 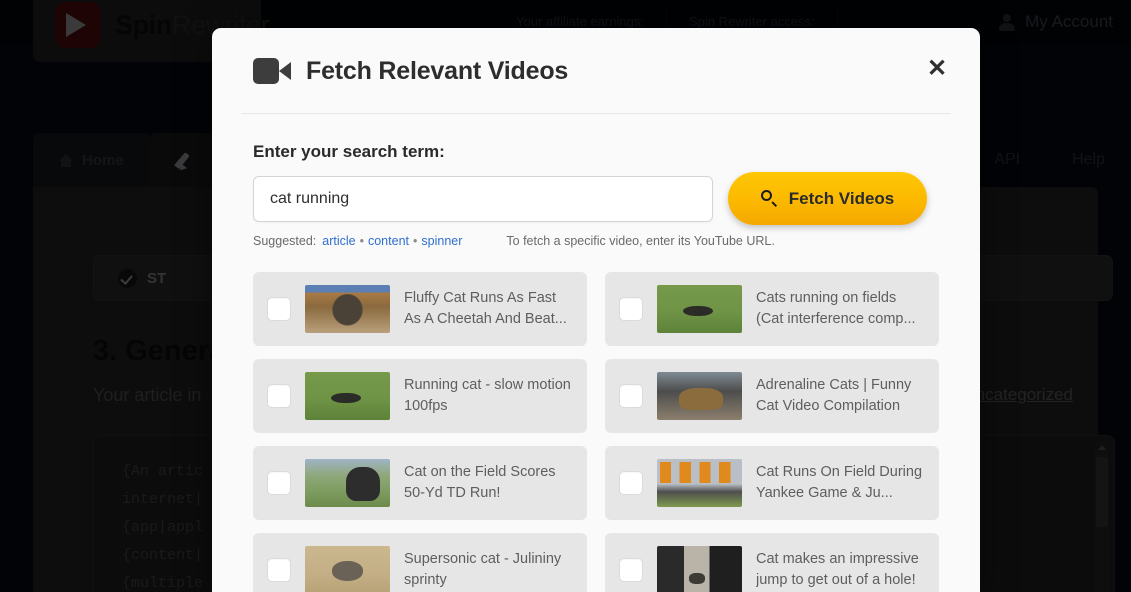 I want to click on suggested-term-spinner: spinner, so click(x=441, y=241).